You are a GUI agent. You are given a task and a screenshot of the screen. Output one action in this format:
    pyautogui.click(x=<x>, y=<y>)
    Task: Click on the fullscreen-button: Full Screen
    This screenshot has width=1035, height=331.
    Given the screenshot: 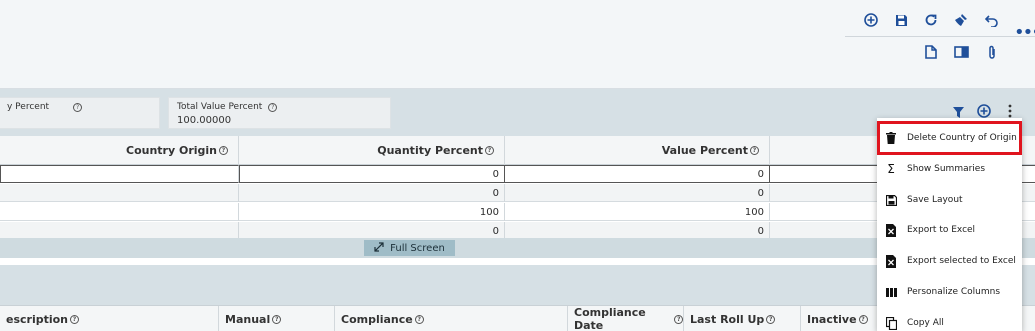 What is the action you would take?
    pyautogui.click(x=409, y=248)
    